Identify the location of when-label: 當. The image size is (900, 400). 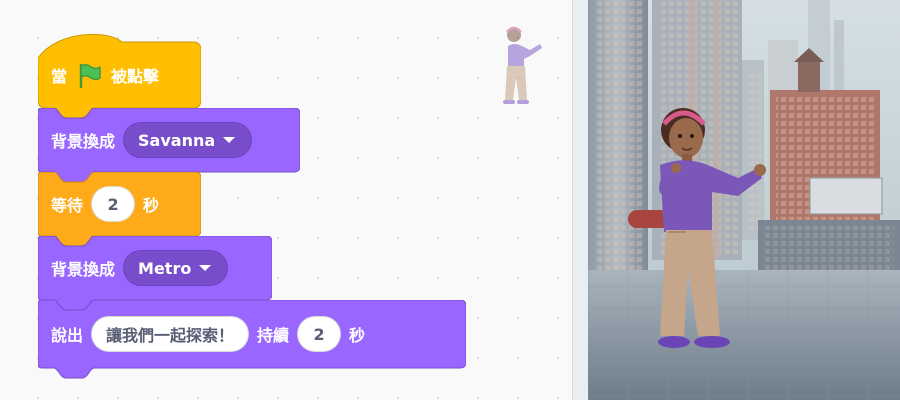
(59, 76).